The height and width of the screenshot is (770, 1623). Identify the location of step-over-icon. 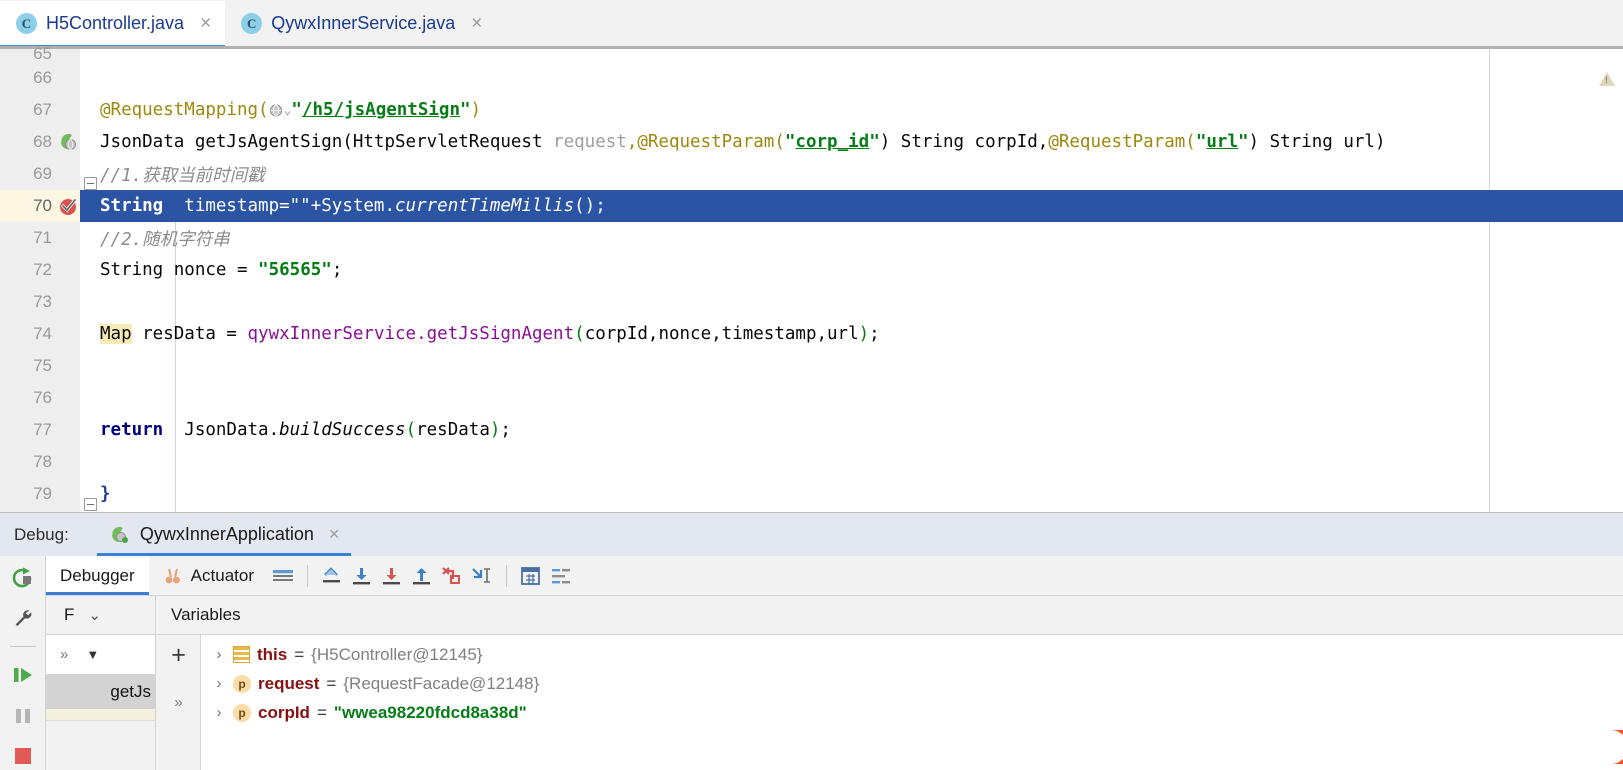
(362, 576).